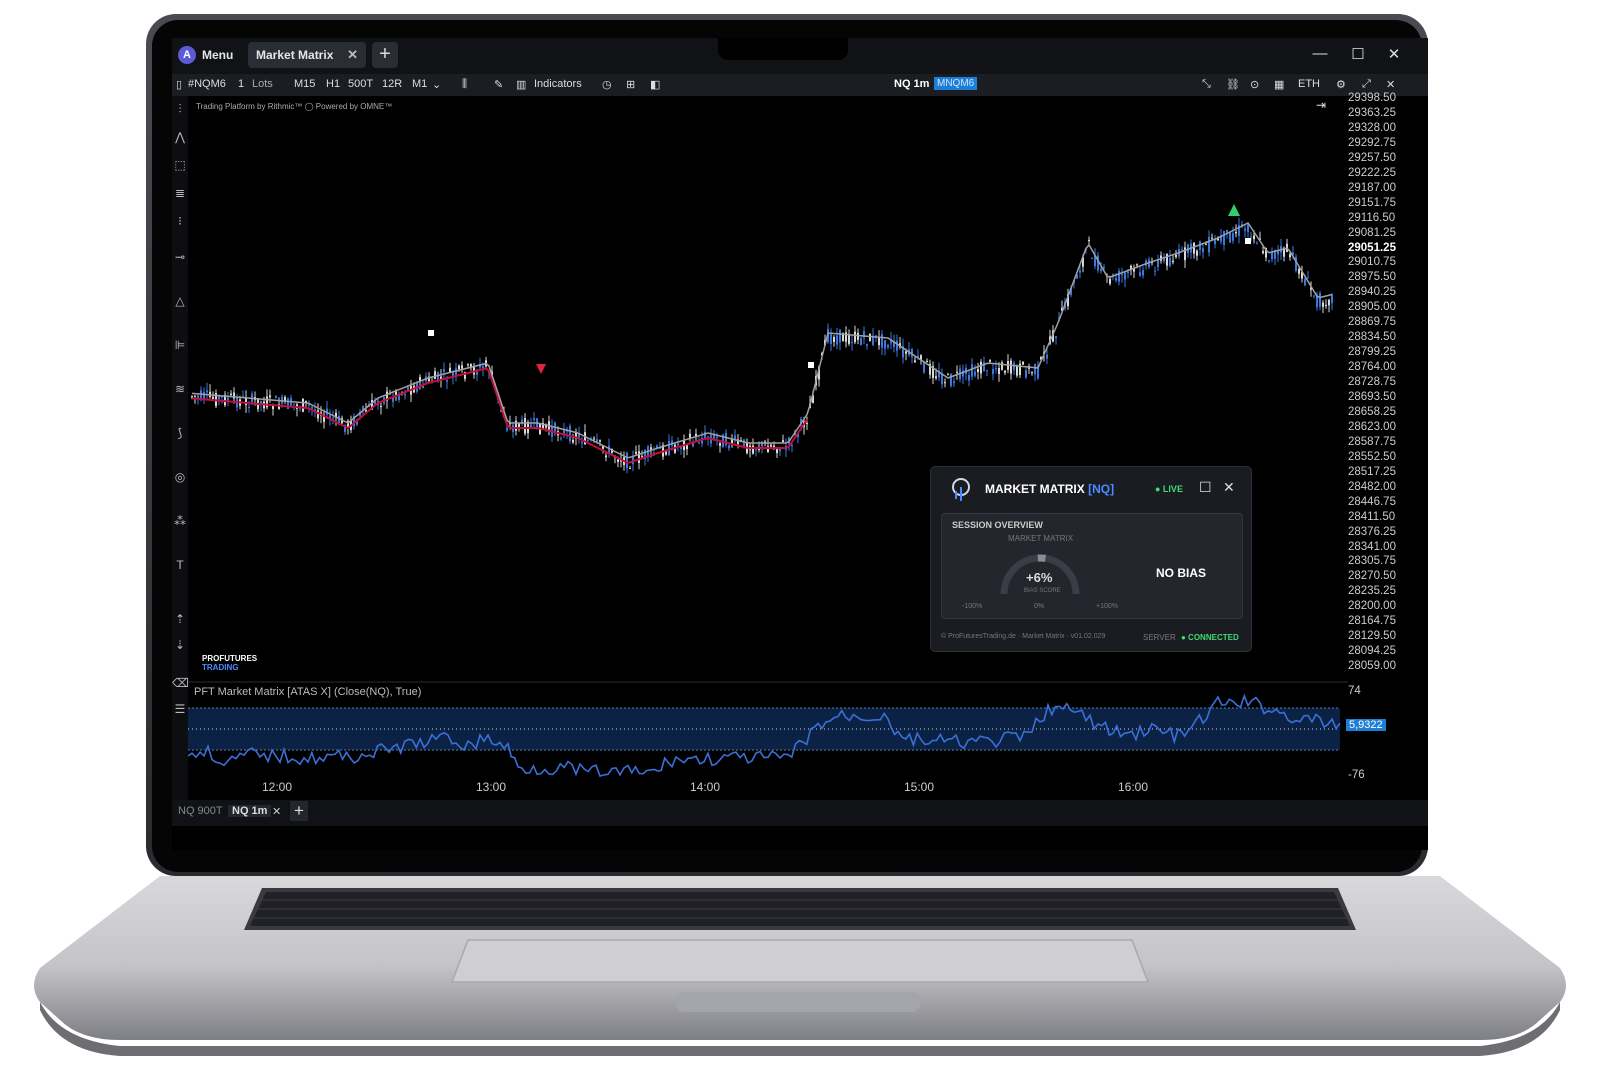 Image resolution: width=1600 pixels, height=1082 pixels. What do you see at coordinates (262, 84) in the screenshot?
I see `quantity-unit: Lots` at bounding box center [262, 84].